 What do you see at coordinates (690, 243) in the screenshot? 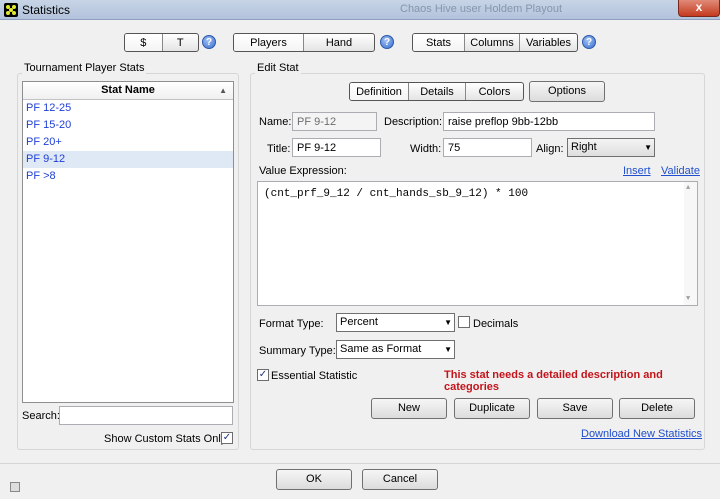
I see `expression-scrollbar: ▲ ▼` at bounding box center [690, 243].